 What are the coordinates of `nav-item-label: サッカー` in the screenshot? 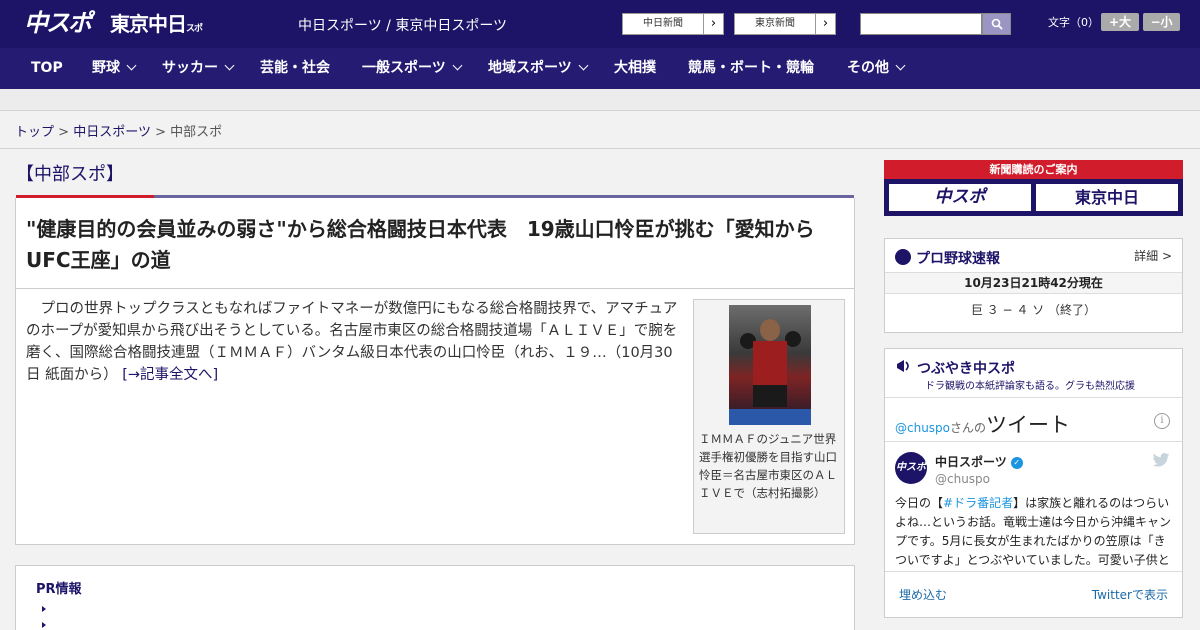 It's located at (190, 68).